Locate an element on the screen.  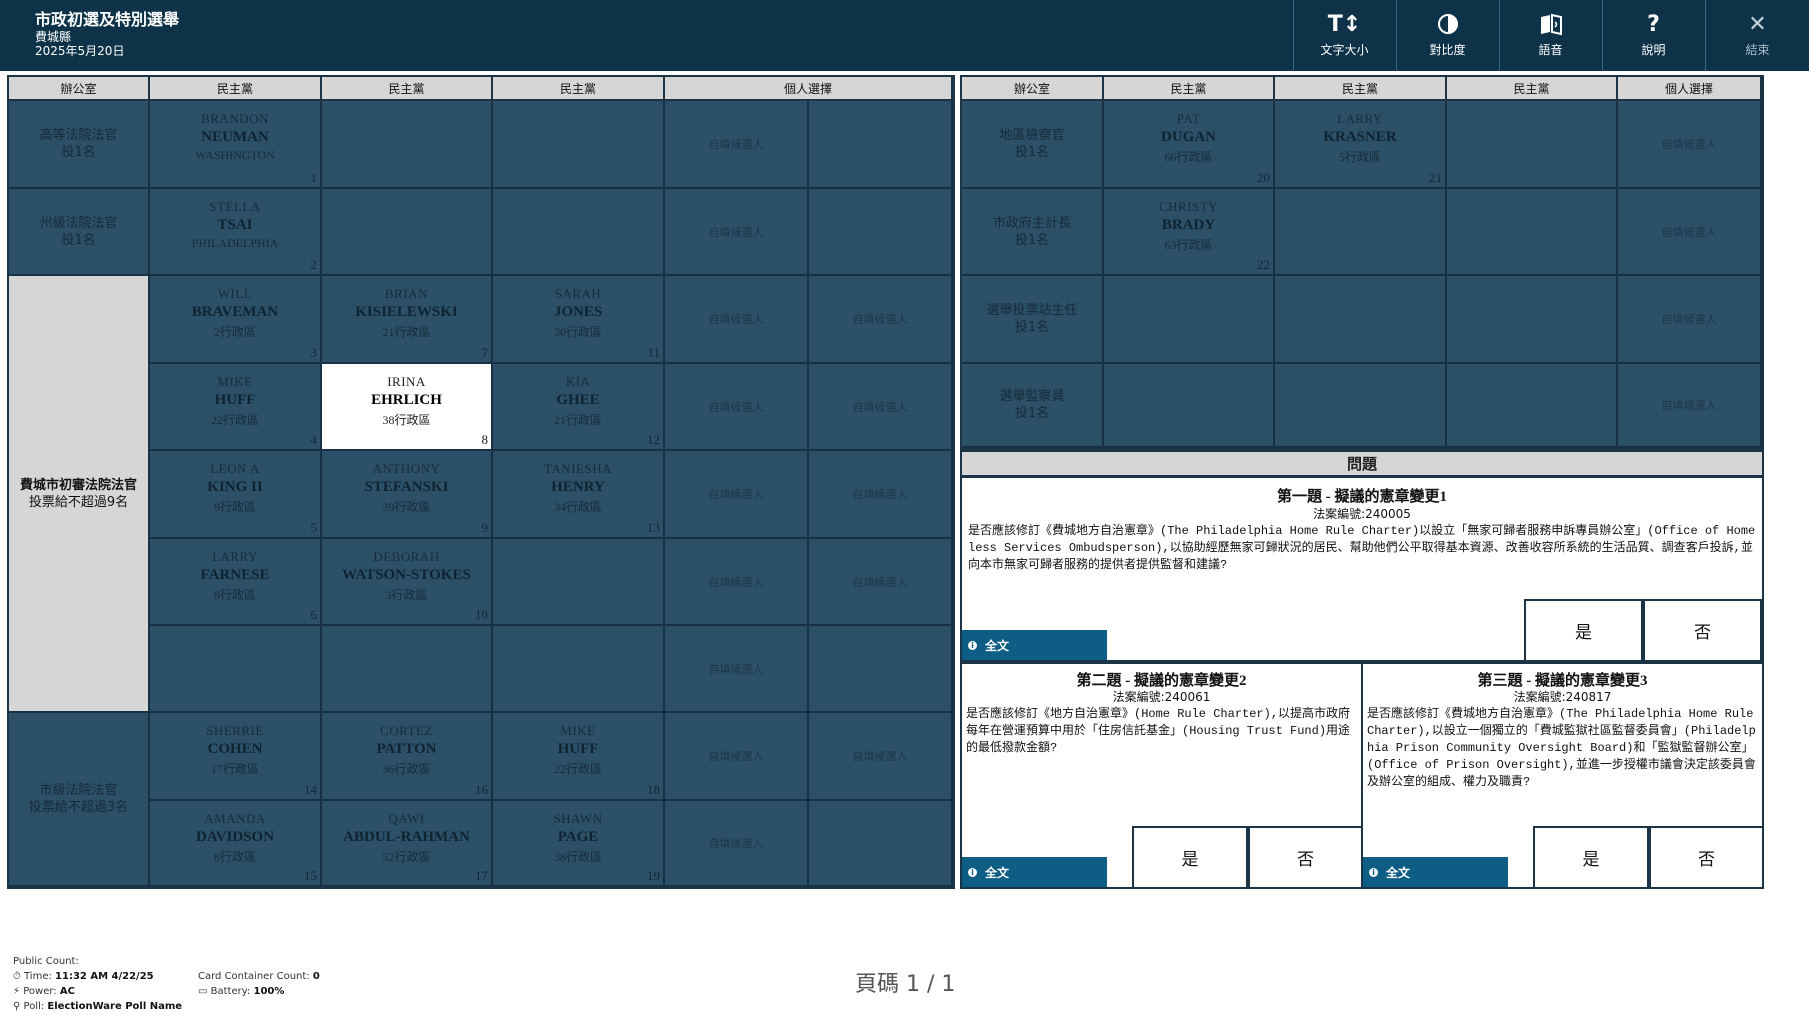
candidate-cell: MIKE HUFF 22行政區 18 is located at coordinates (579, 757).